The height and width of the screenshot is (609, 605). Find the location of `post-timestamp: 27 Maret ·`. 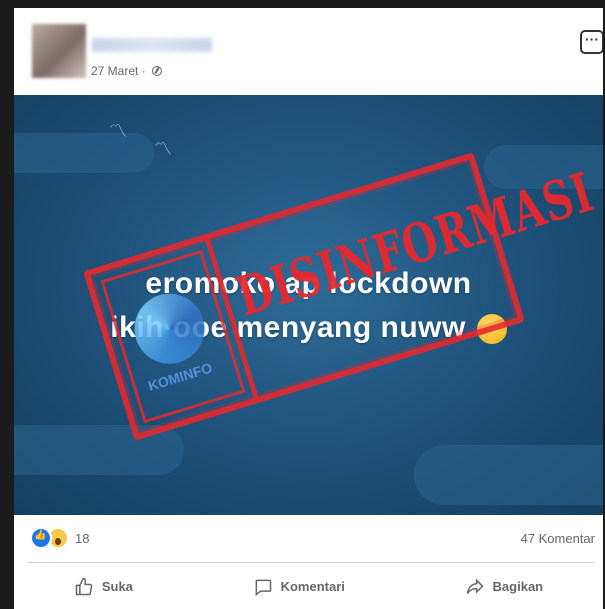

post-timestamp: 27 Maret · is located at coordinates (126, 71).